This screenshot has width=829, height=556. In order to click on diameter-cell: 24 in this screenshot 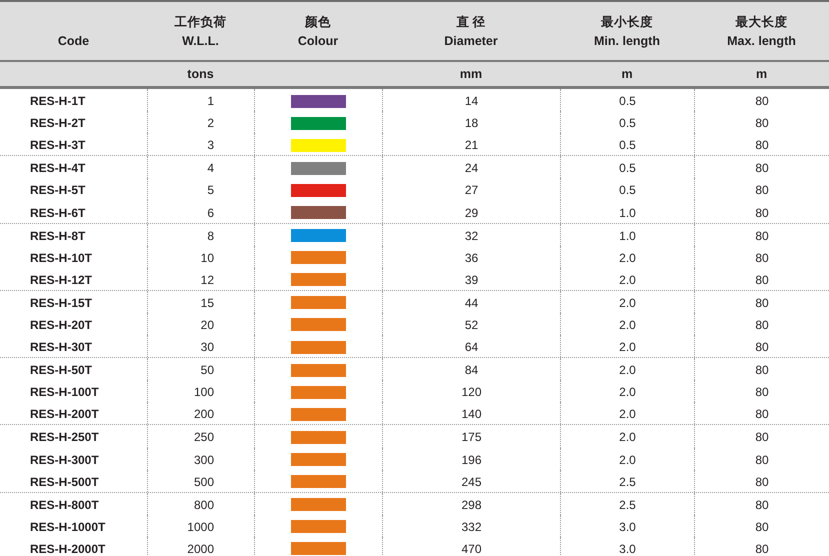, I will do `click(471, 168)`.